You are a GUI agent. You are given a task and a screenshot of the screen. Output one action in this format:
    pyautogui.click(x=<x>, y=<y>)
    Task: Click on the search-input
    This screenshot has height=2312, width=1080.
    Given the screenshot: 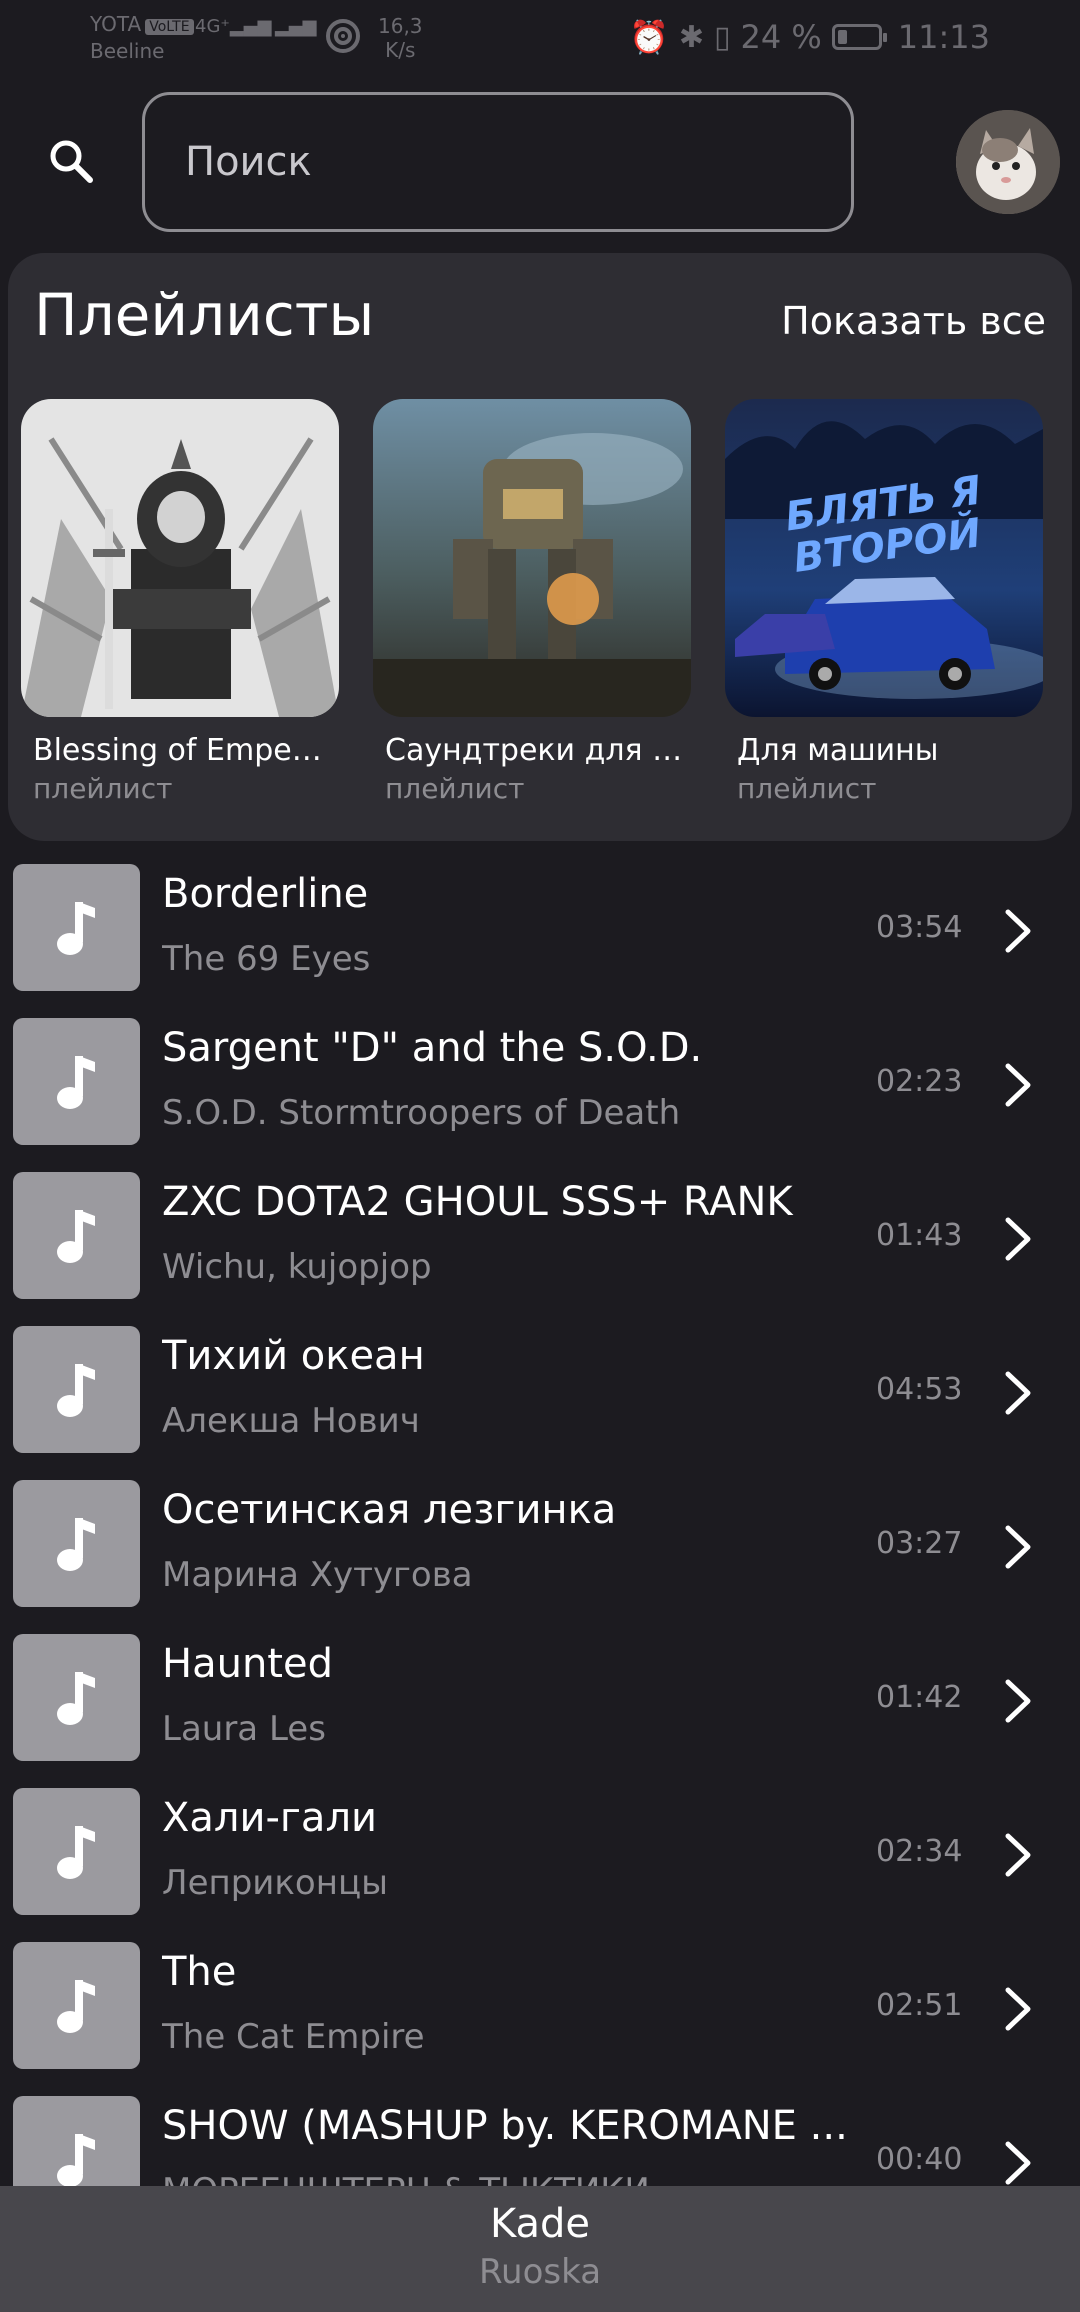 What is the action you would take?
    pyautogui.click(x=517, y=162)
    